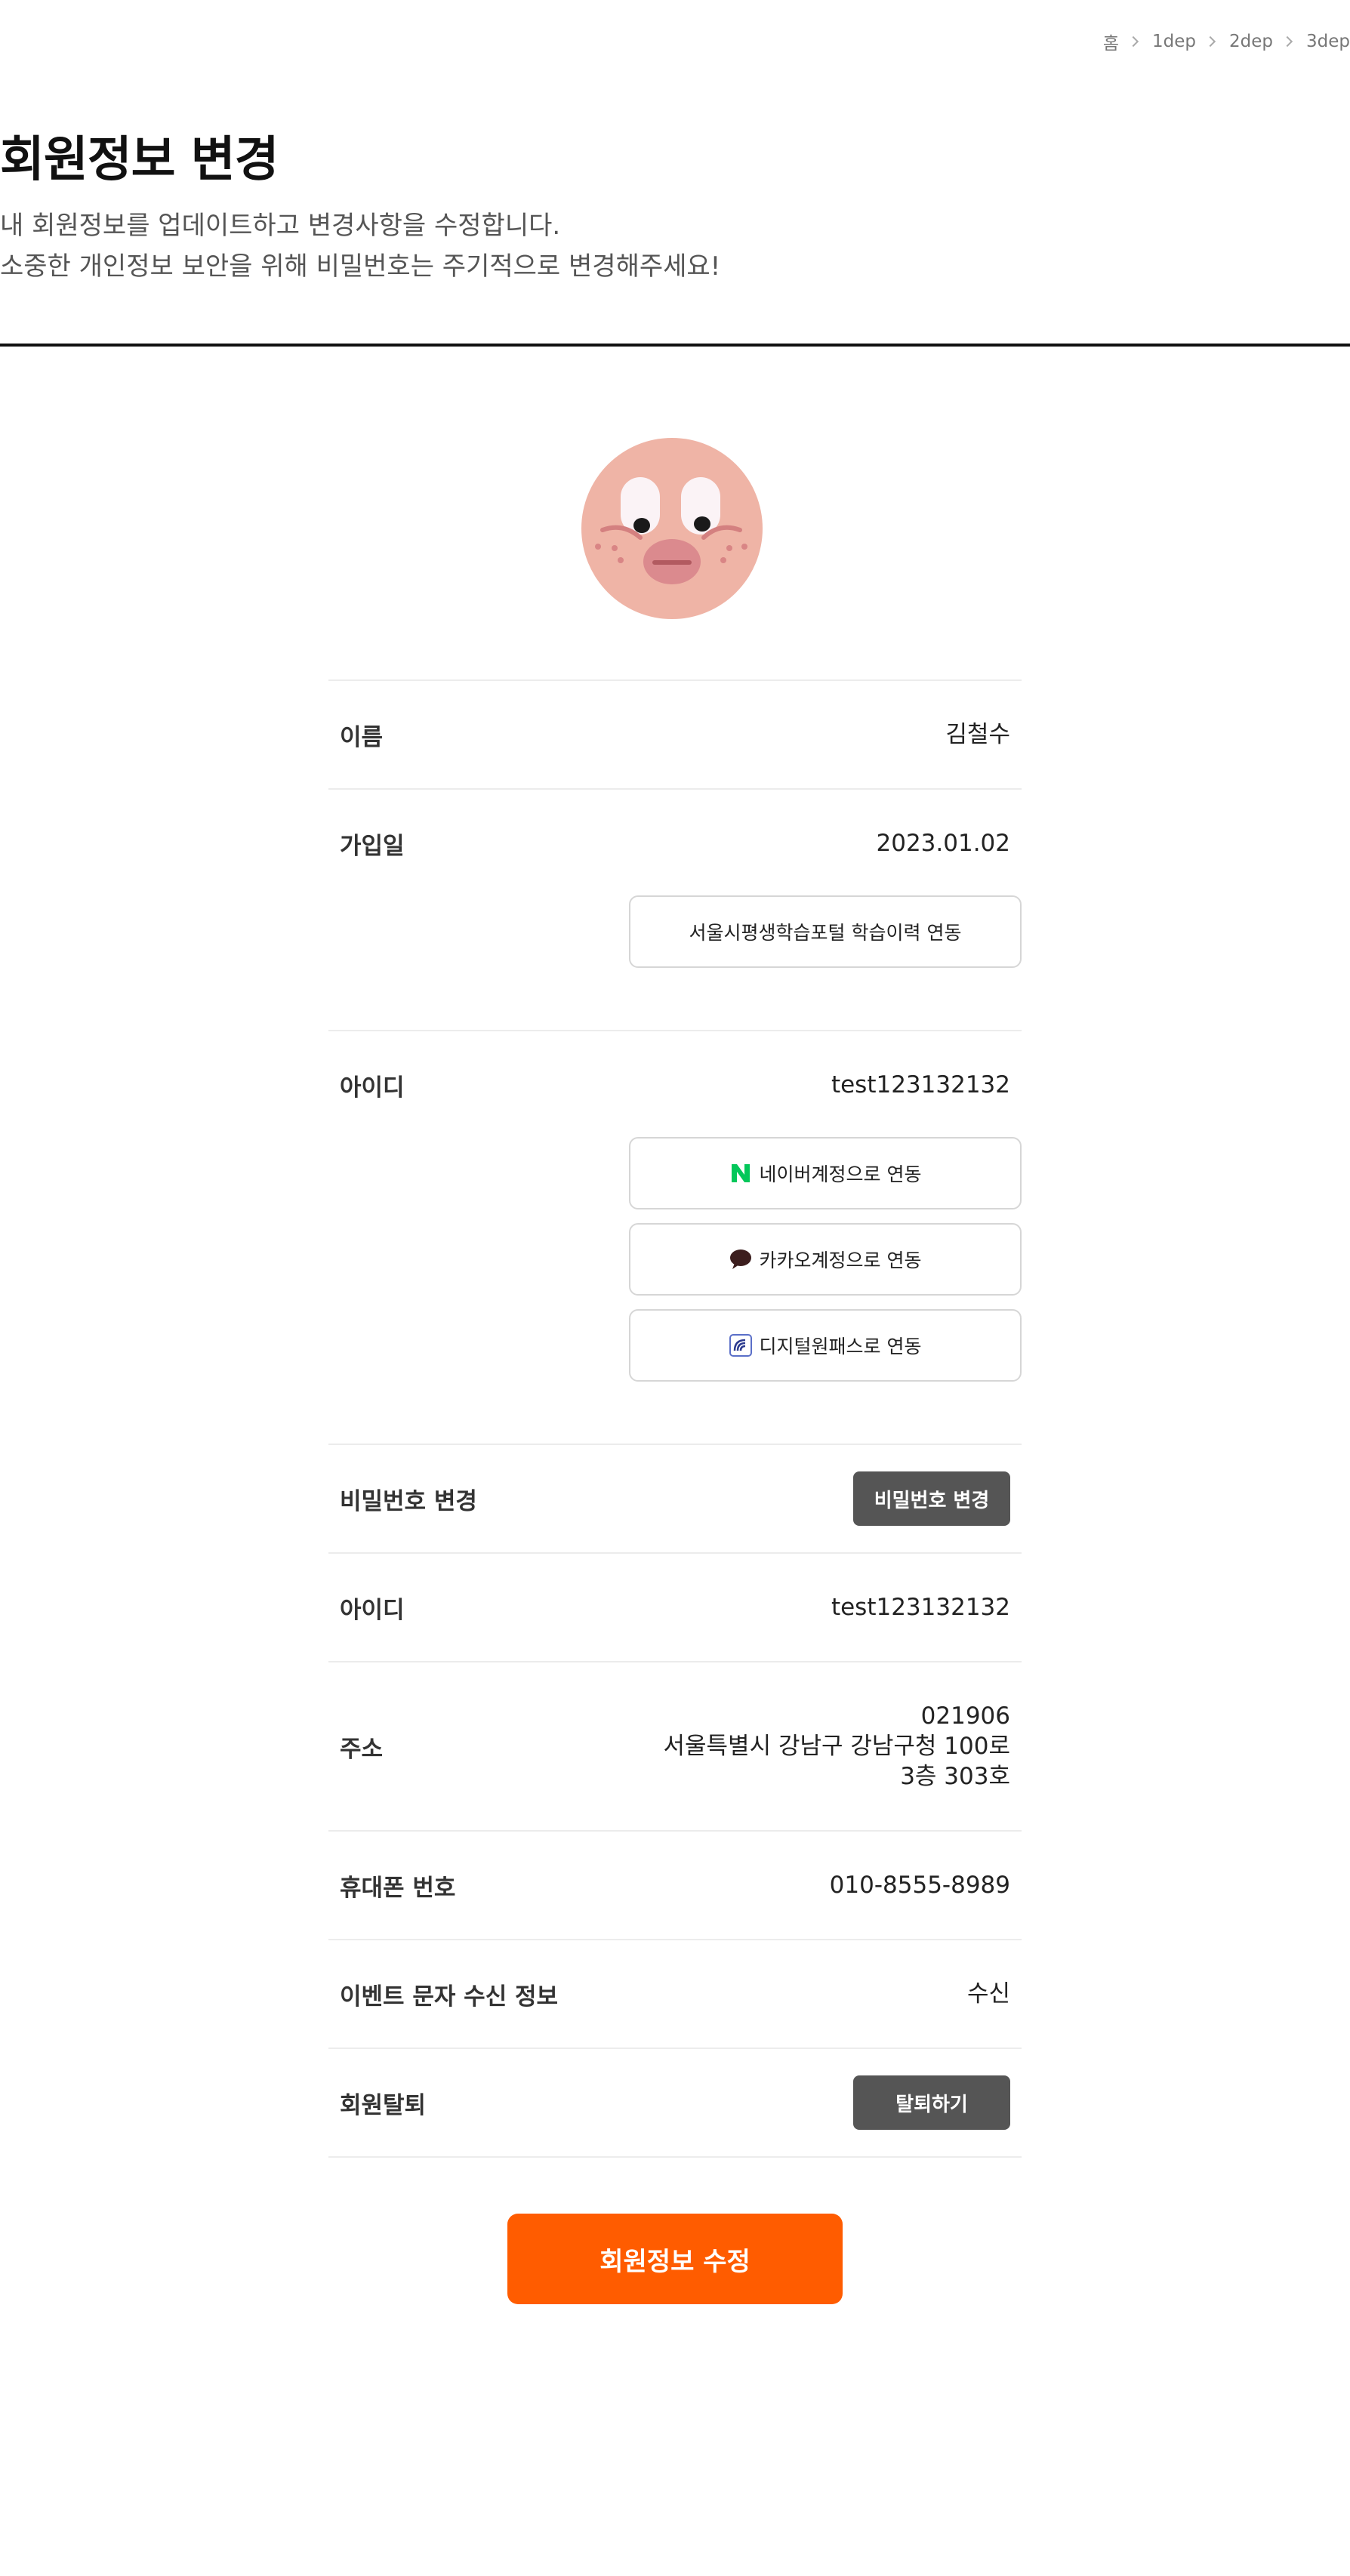  I want to click on digital-onepass-link-button: 디지털원패스로 연동, so click(825, 1345).